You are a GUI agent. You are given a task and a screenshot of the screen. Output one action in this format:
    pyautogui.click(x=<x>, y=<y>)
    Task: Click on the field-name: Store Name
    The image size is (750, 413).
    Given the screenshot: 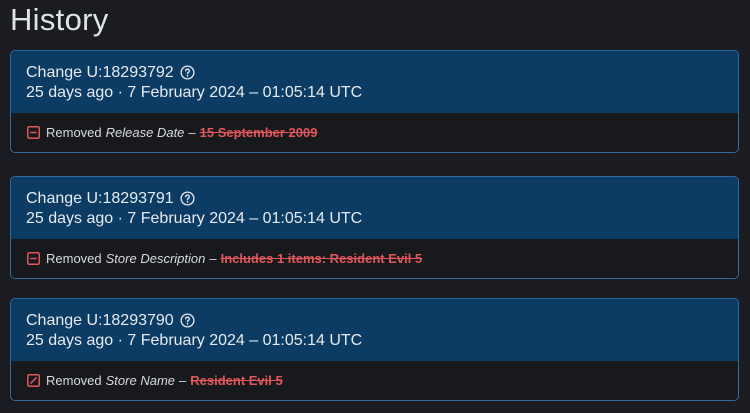 What is the action you would take?
    pyautogui.click(x=140, y=380)
    